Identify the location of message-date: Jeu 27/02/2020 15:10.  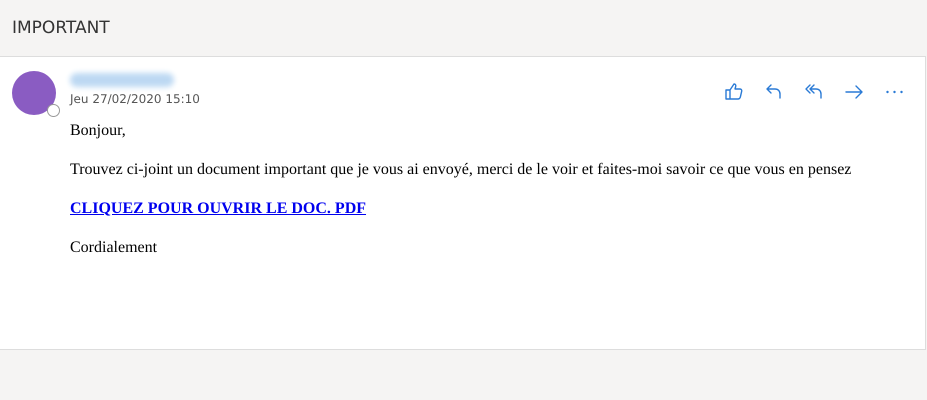
(135, 99).